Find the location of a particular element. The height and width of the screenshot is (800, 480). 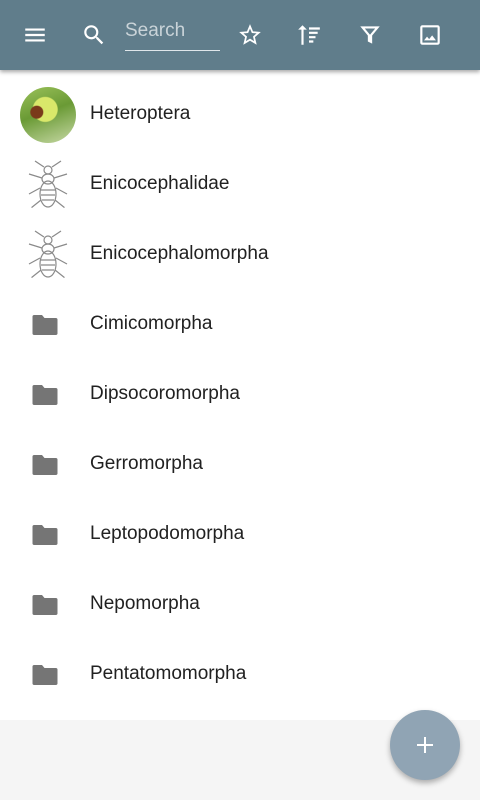

star-outline-icon is located at coordinates (250, 34).